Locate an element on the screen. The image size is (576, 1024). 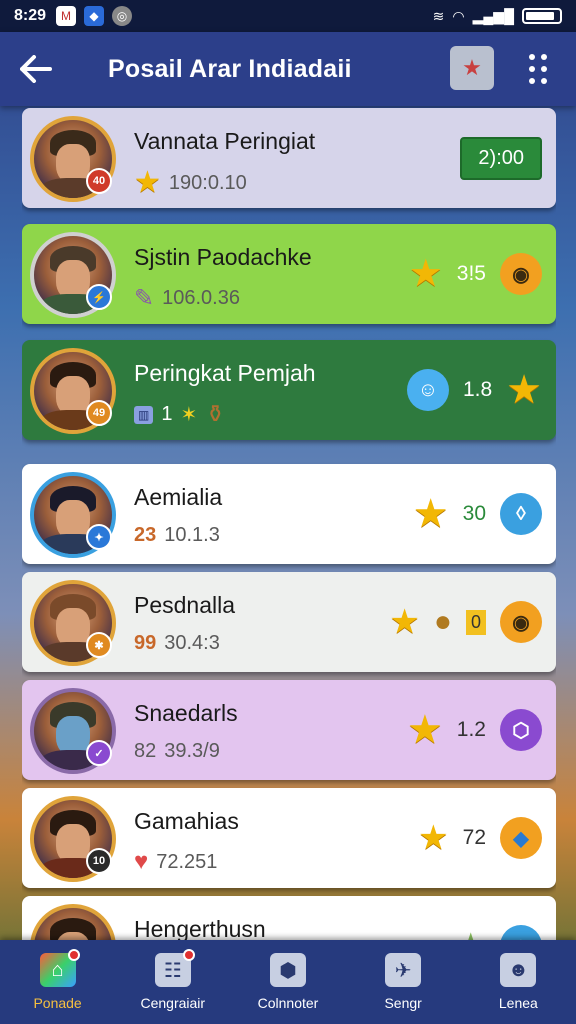
list-item: ✓ Snaedarls 82 39.3/9 ★ 1.2 ⬡ is located at coordinates (289, 730).